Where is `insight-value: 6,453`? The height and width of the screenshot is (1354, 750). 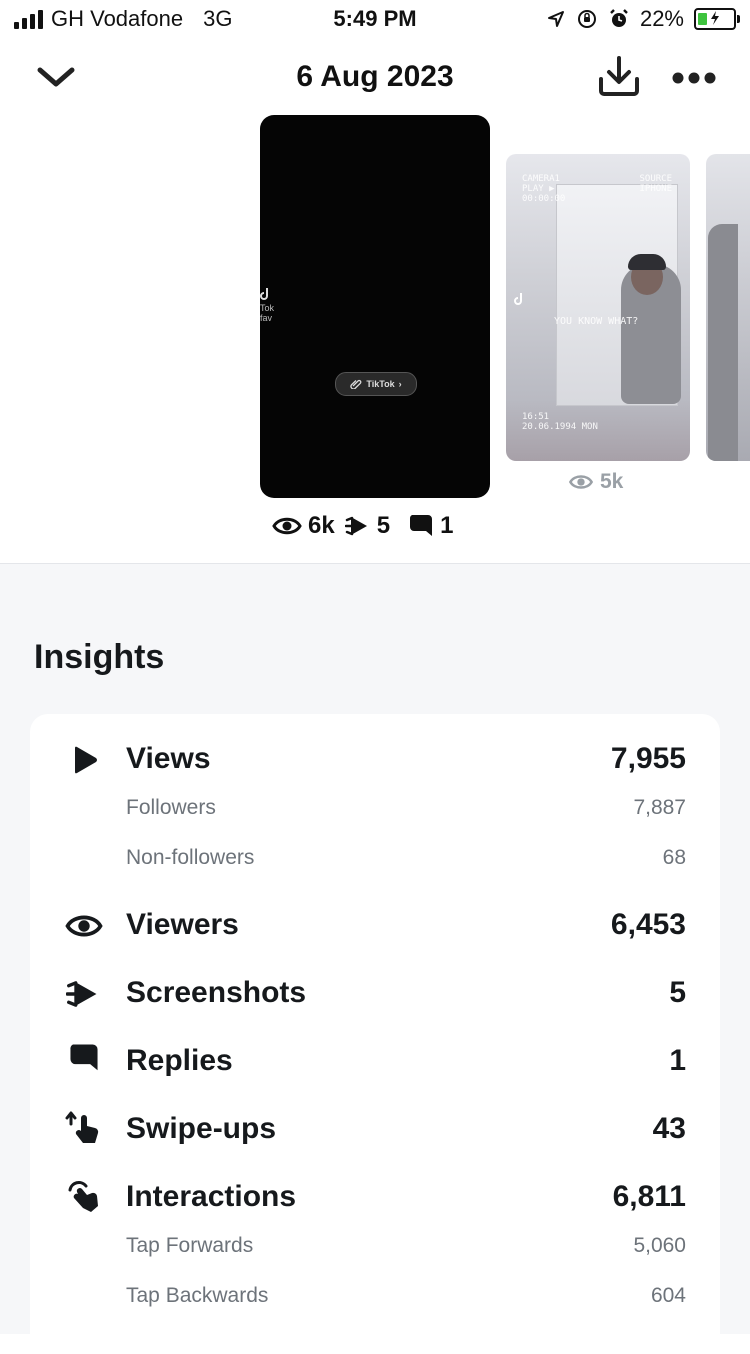
insight-value: 6,453 is located at coordinates (648, 924).